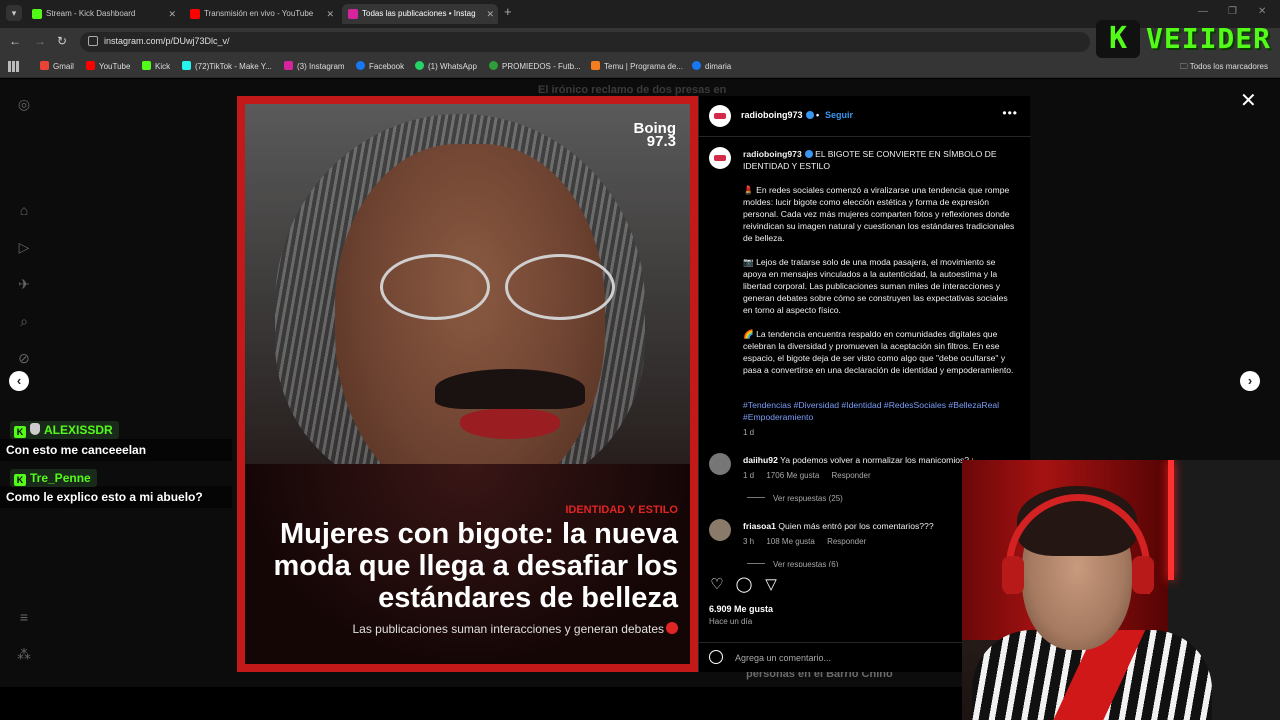  What do you see at coordinates (508, 11) in the screenshot?
I see `new-tab-icon: +` at bounding box center [508, 11].